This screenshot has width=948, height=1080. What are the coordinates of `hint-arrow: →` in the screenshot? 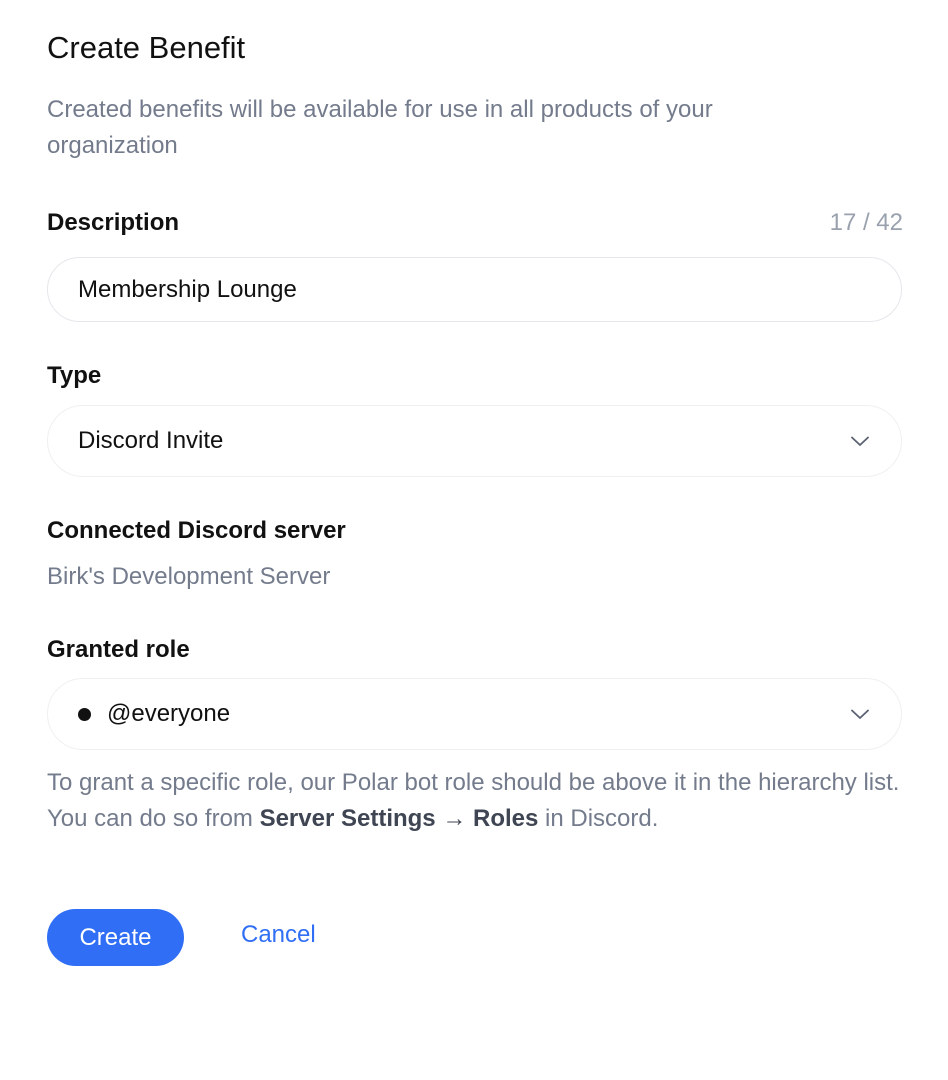 It's located at (454, 818).